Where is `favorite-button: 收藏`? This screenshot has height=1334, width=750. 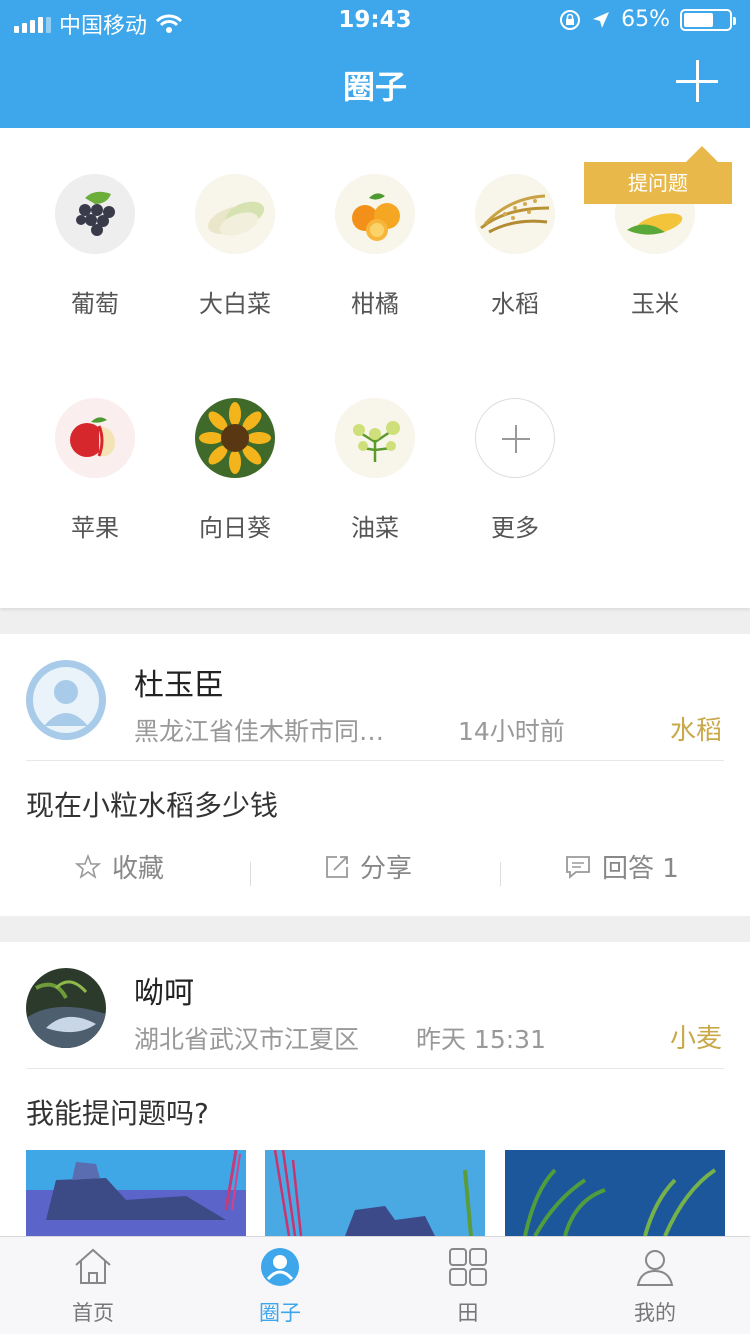 favorite-button: 收藏 is located at coordinates (119, 866).